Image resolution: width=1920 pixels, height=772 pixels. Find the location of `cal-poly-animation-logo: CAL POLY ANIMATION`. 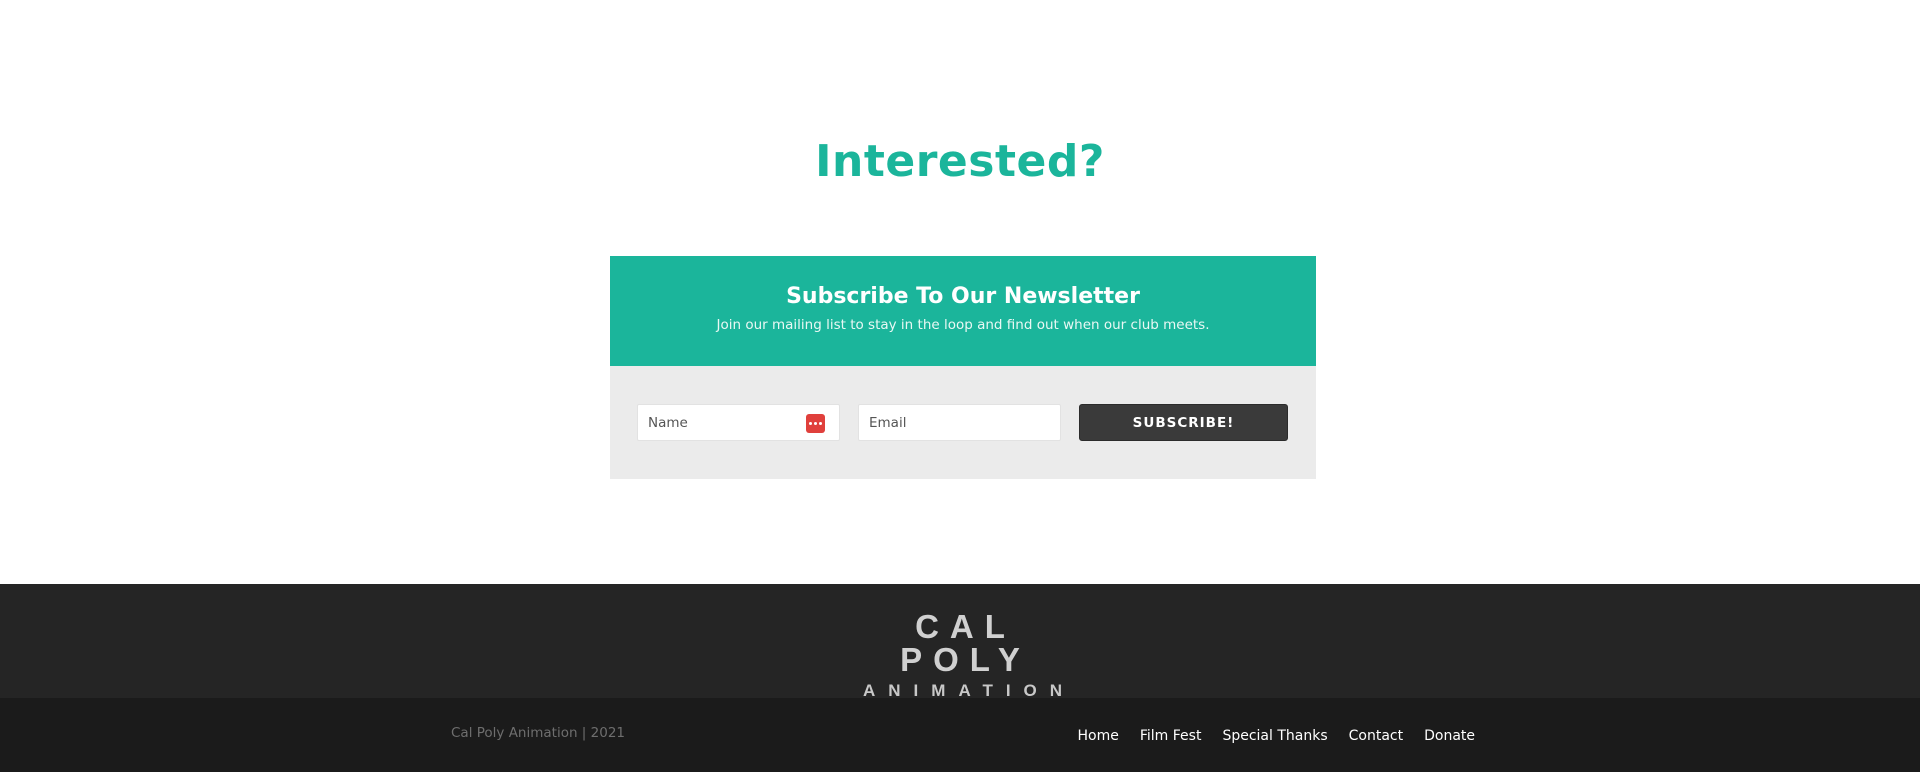

cal-poly-animation-logo: CAL POLY ANIMATION is located at coordinates (960, 654).